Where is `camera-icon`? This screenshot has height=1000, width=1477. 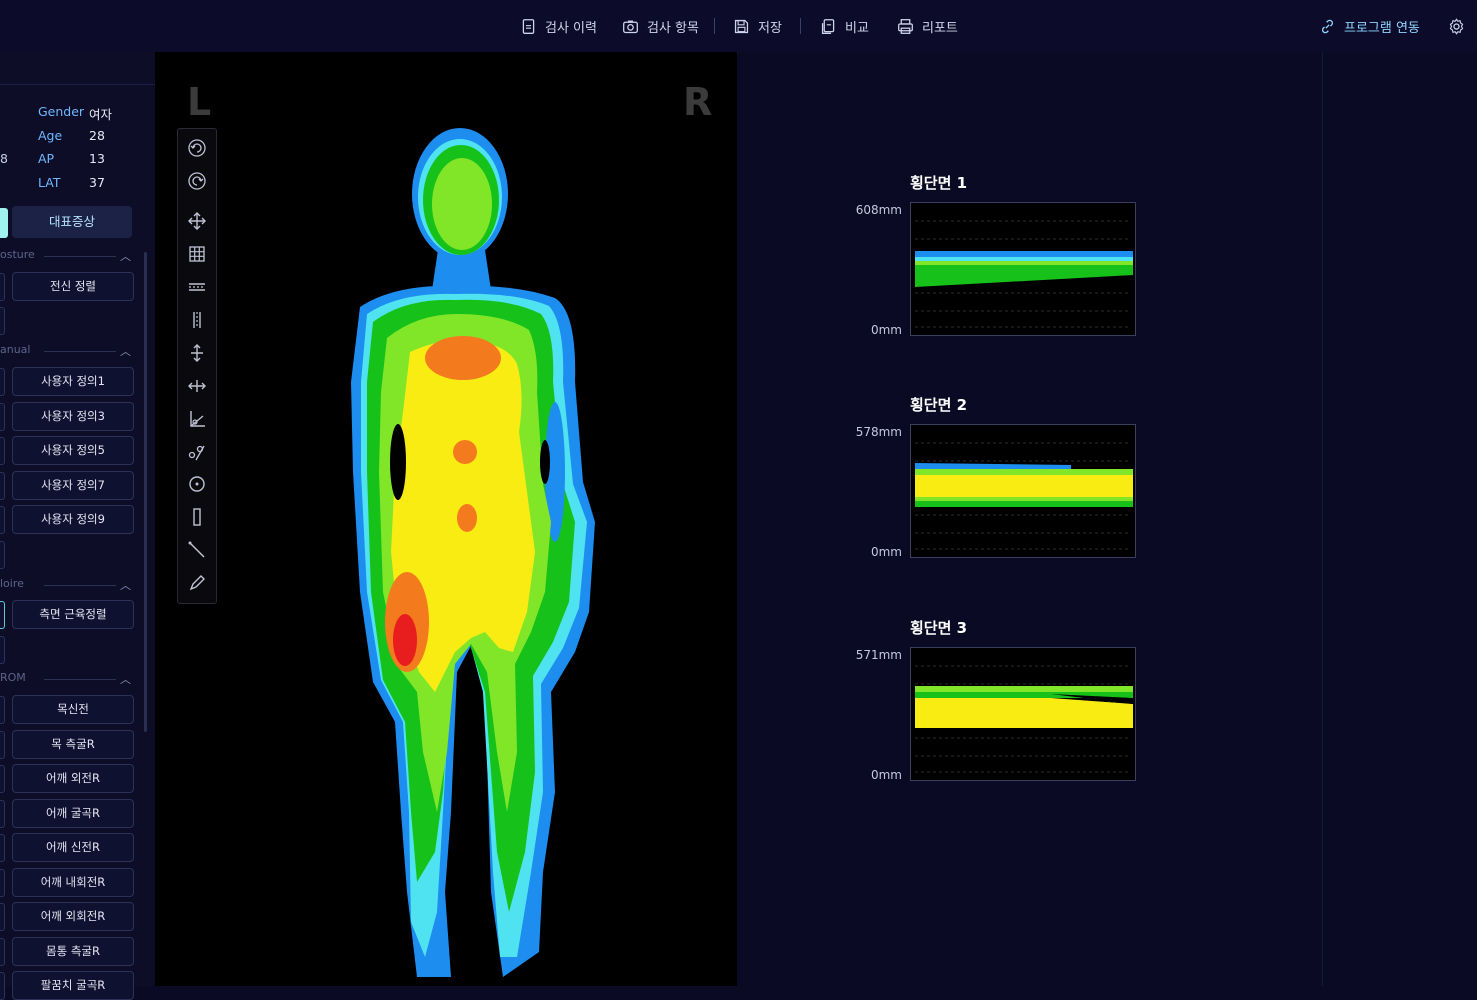
camera-icon is located at coordinates (630, 26).